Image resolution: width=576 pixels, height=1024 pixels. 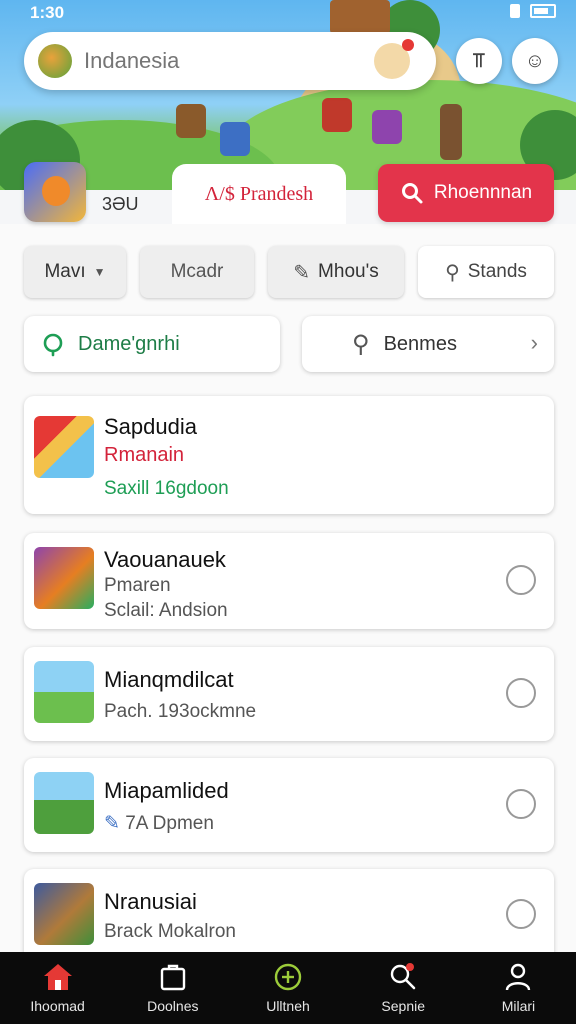 I want to click on nav-tools-label: Doolnes, so click(x=173, y=1006).